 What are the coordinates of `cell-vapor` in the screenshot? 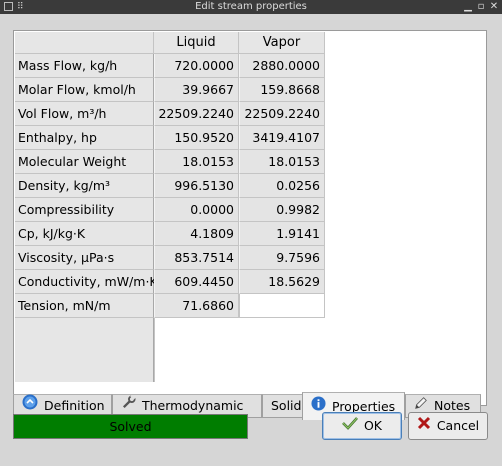 It's located at (282, 306).